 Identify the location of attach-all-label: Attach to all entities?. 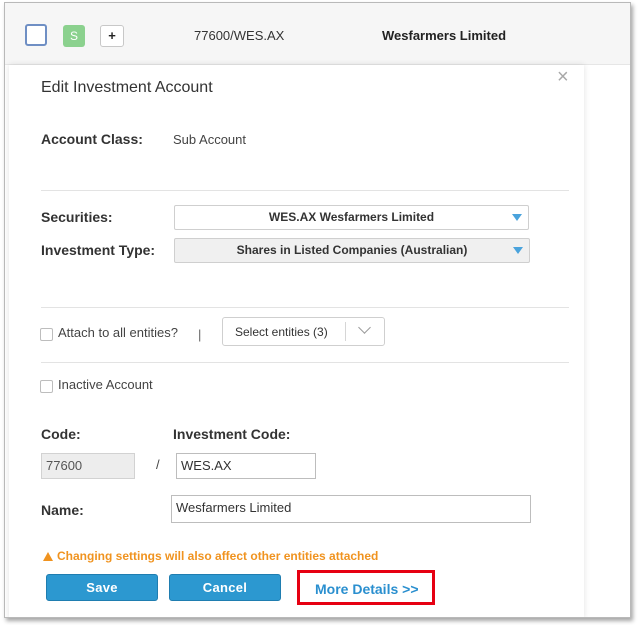
(118, 332).